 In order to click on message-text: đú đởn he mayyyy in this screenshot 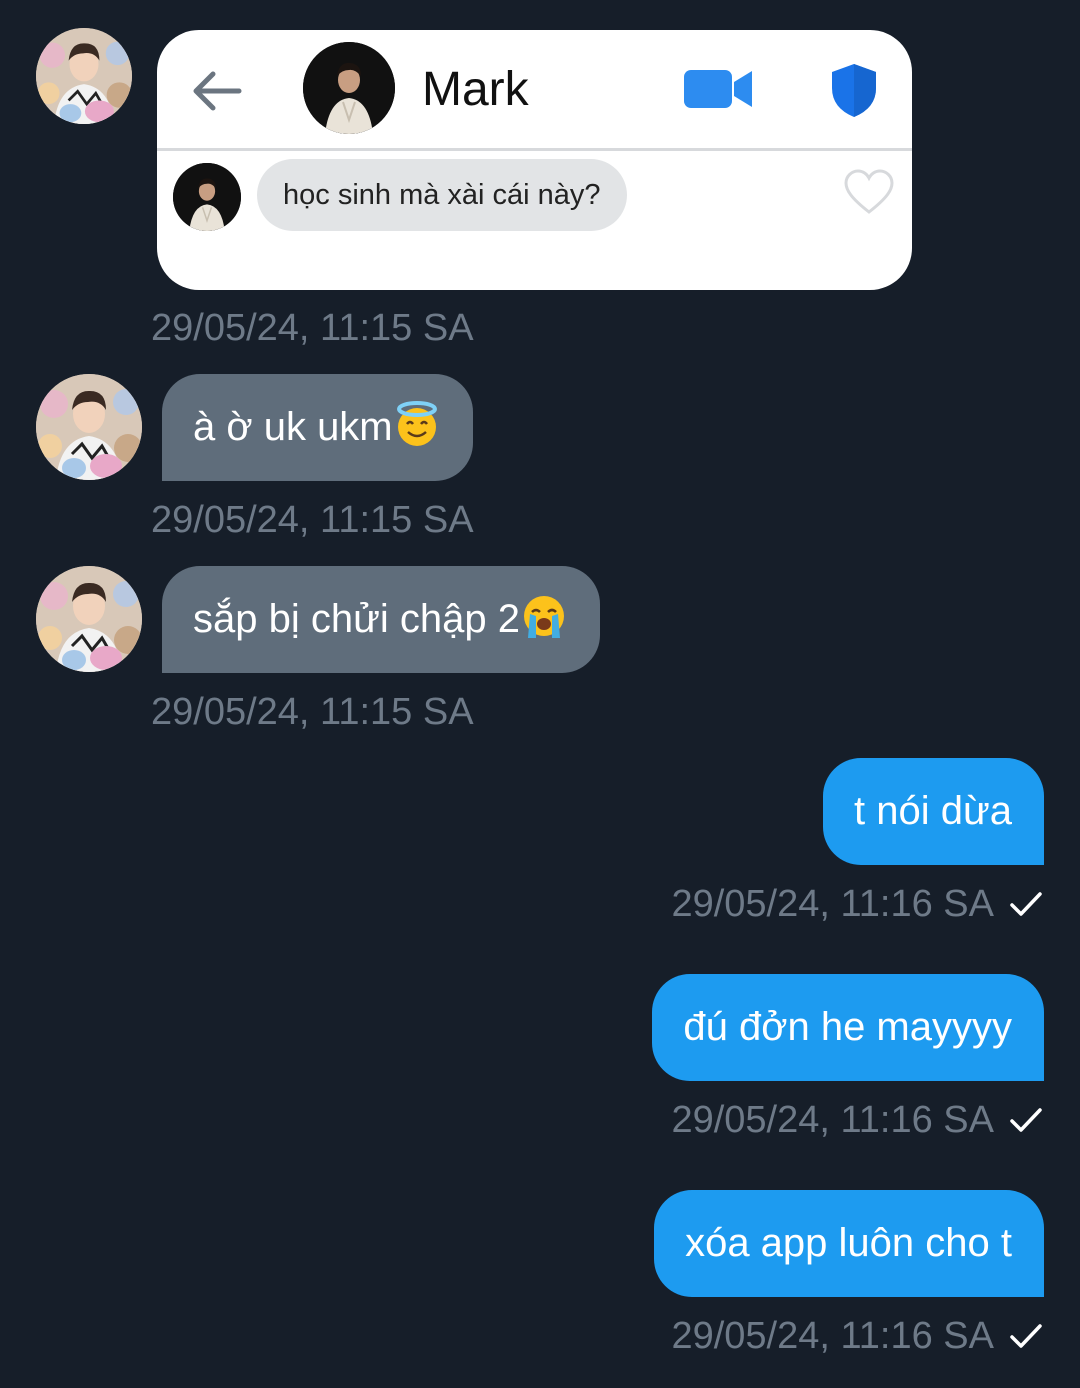, I will do `click(847, 1027)`.